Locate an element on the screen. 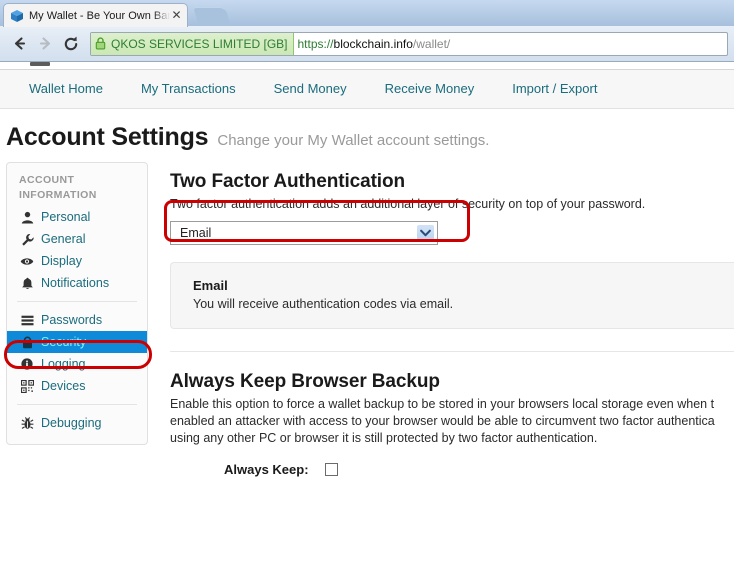  nav-wallet-home: Wallet Home is located at coordinates (66, 89).